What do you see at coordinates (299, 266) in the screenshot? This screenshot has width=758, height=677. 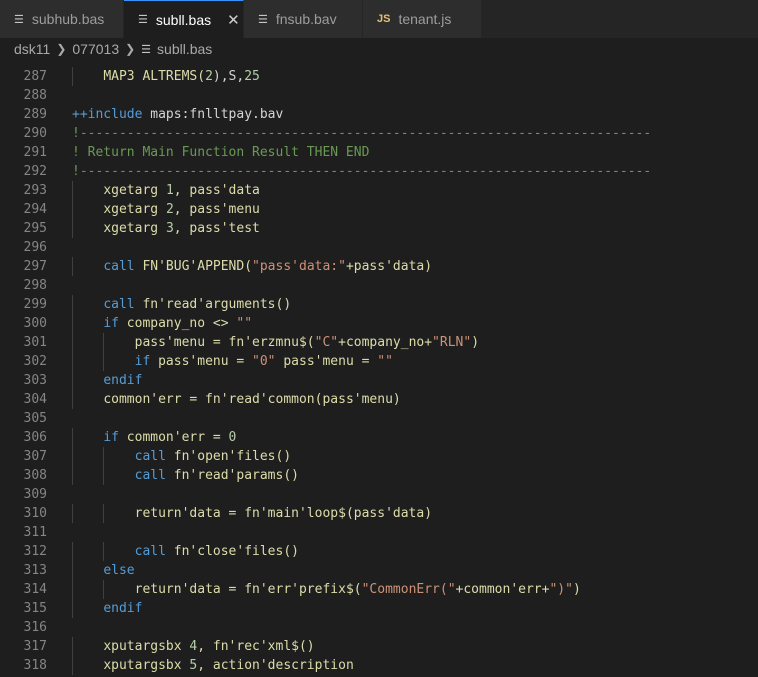 I see `code-token: "pass'data:"` at bounding box center [299, 266].